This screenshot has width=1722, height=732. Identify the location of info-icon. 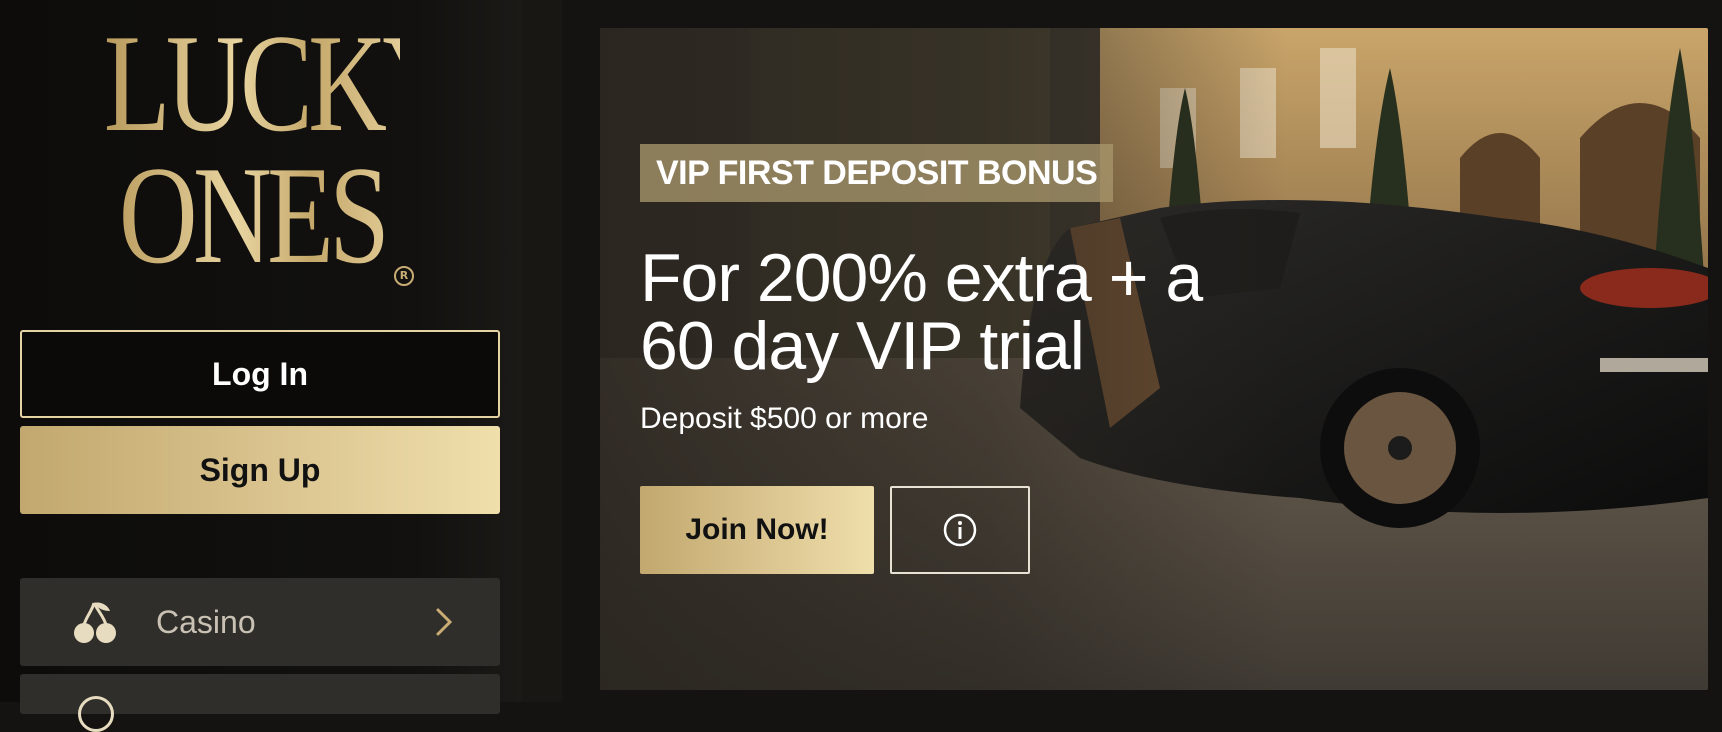
(960, 530).